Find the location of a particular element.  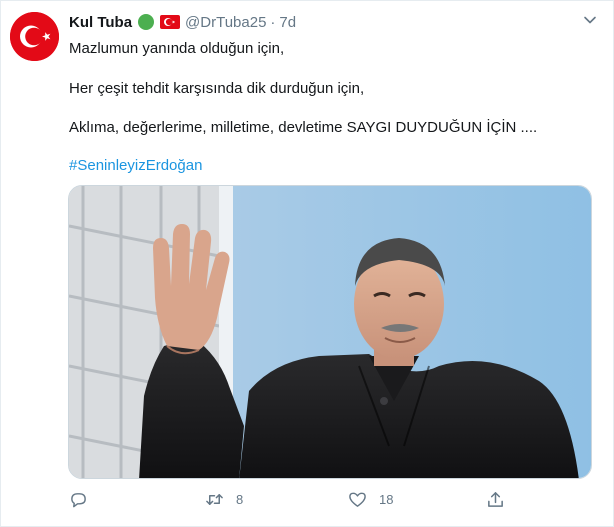

retweet-button: 8 is located at coordinates (224, 499).